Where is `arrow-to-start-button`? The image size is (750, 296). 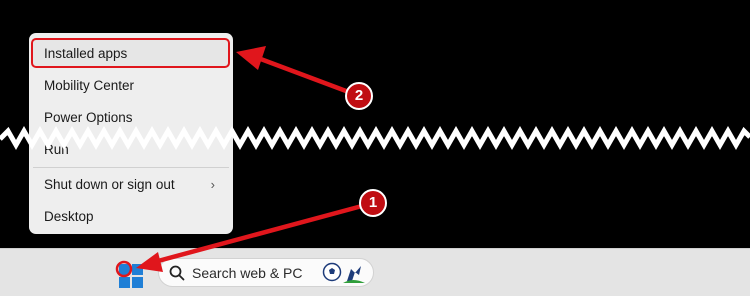 arrow-to-start-button is located at coordinates (250, 237).